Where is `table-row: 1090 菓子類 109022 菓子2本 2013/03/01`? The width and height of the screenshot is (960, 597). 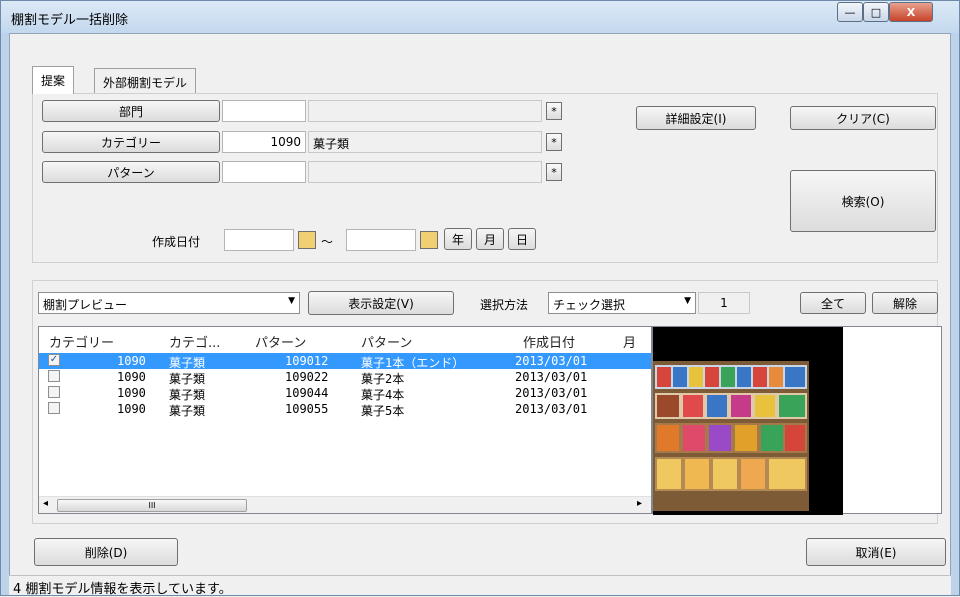 table-row: 1090 菓子類 109022 菓子2本 2013/03/01 is located at coordinates (345, 377).